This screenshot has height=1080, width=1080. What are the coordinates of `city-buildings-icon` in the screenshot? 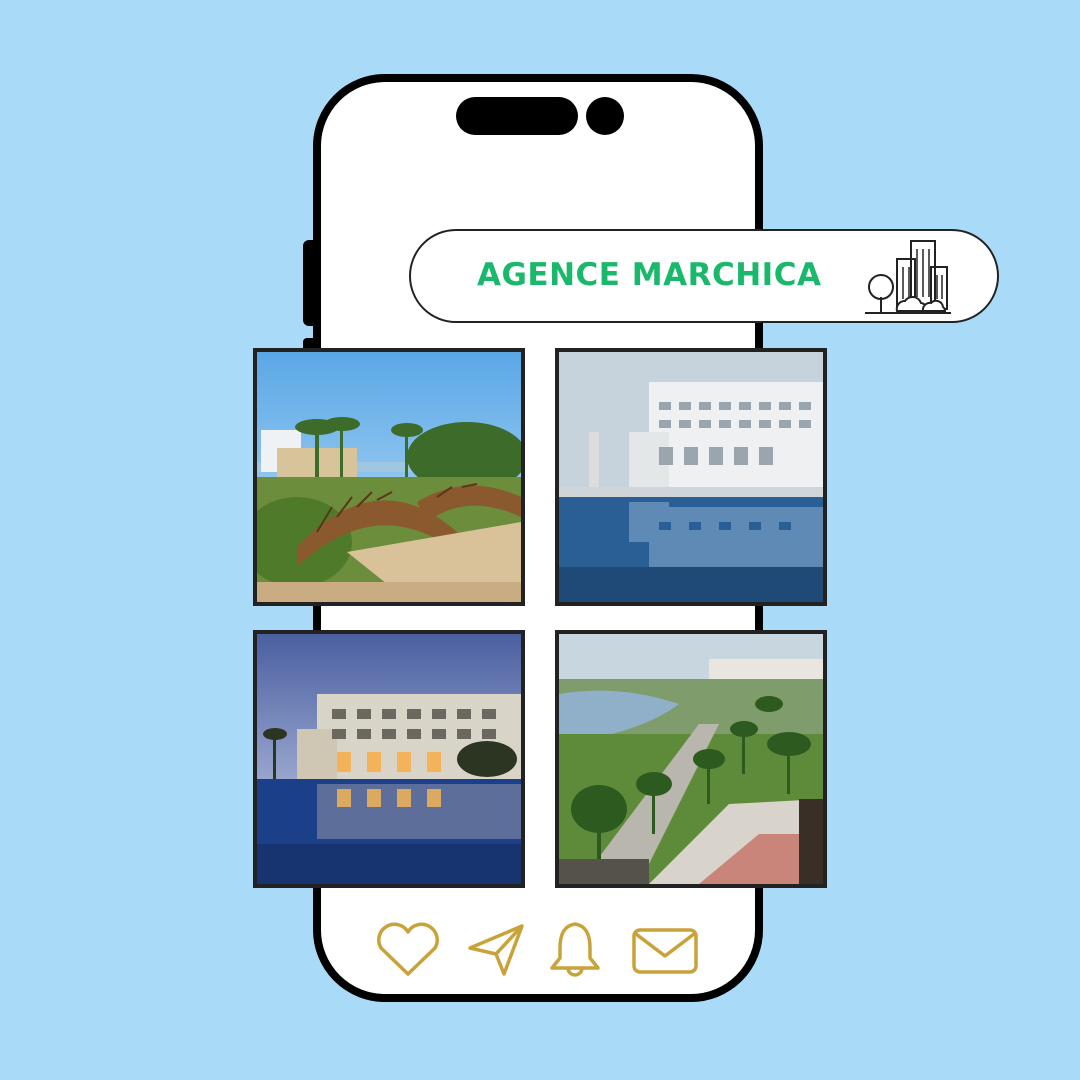 It's located at (908, 277).